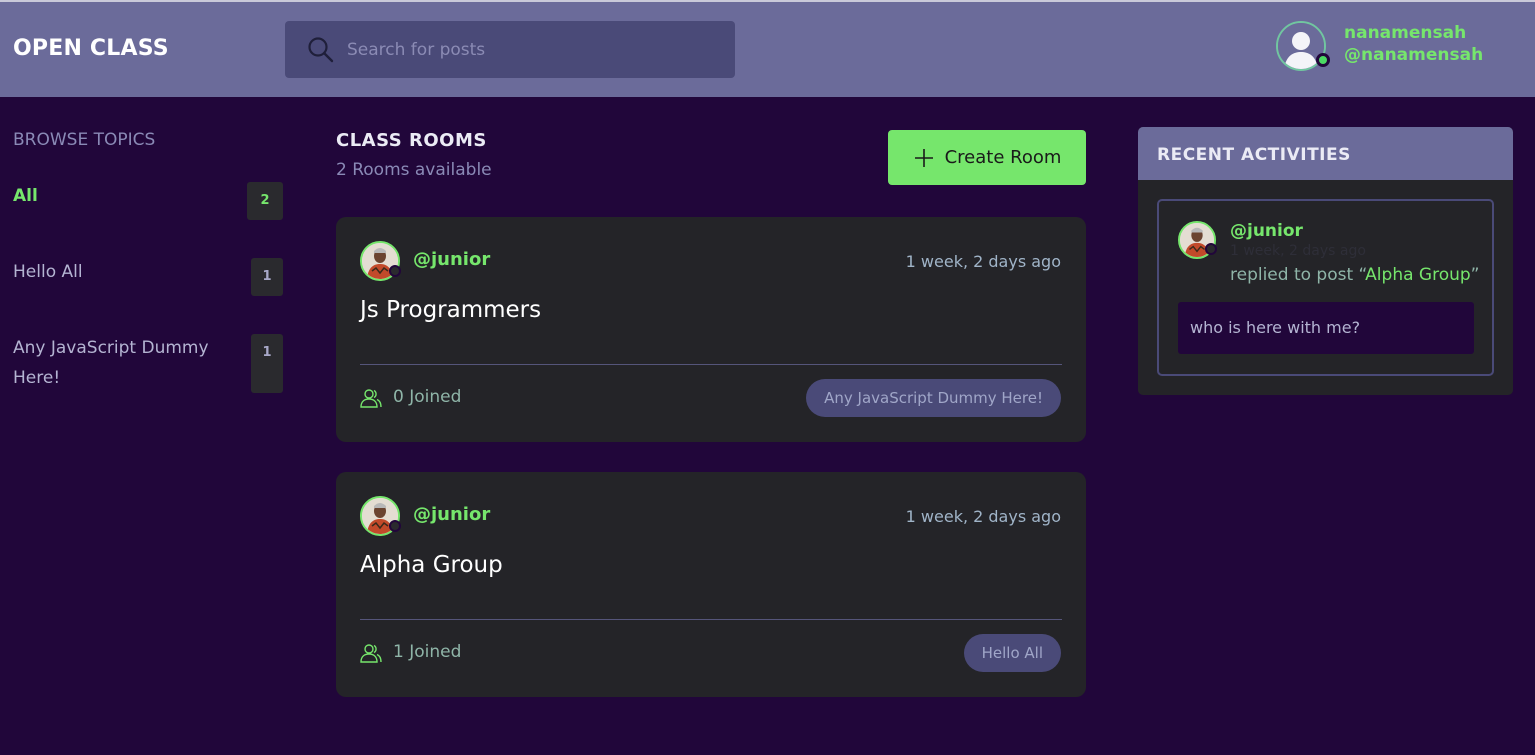 This screenshot has height=755, width=1535. What do you see at coordinates (923, 157) in the screenshot?
I see `plus-icon` at bounding box center [923, 157].